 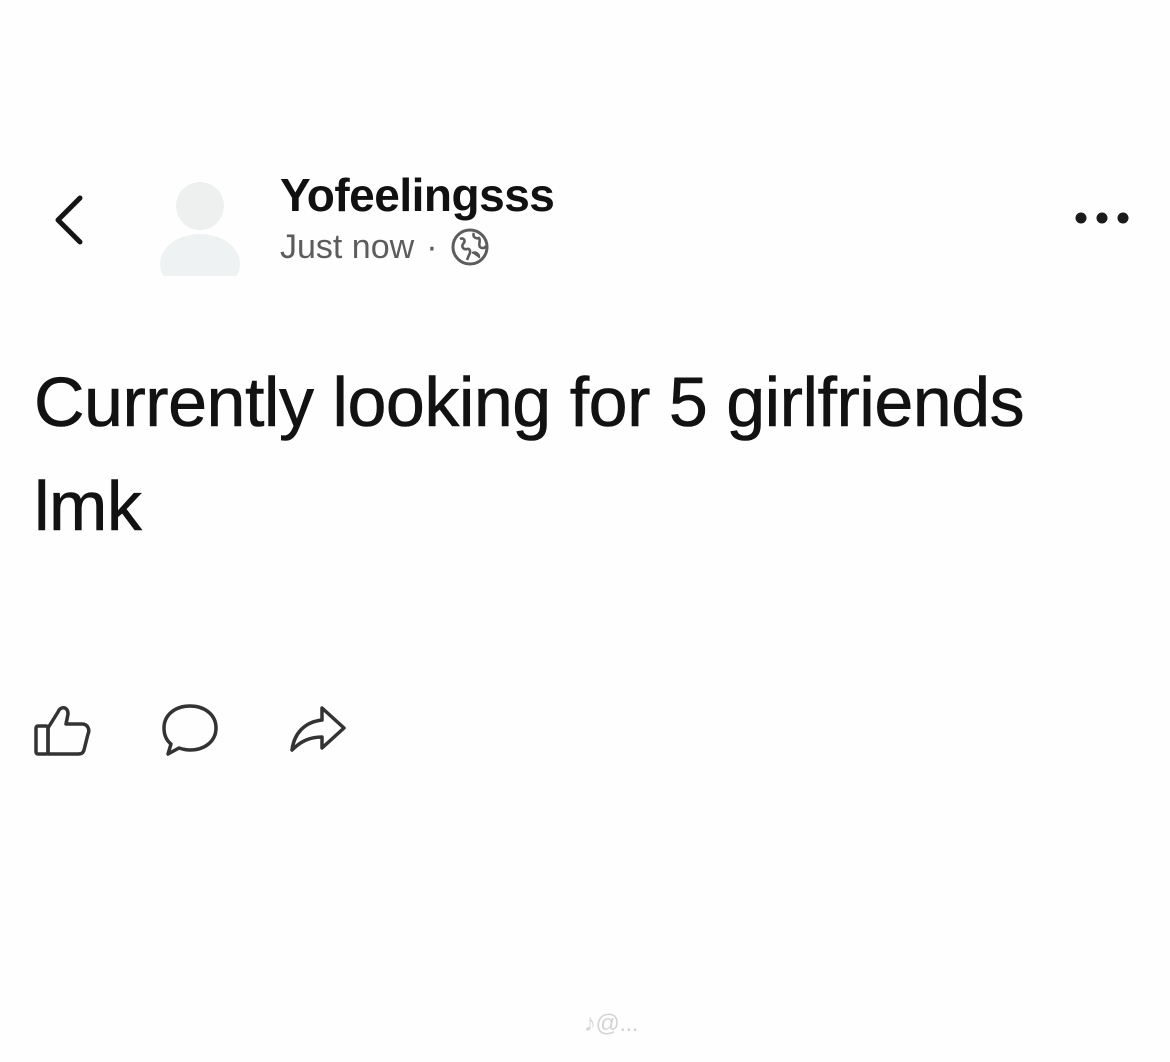 I want to click on share-button, so click(x=318, y=730).